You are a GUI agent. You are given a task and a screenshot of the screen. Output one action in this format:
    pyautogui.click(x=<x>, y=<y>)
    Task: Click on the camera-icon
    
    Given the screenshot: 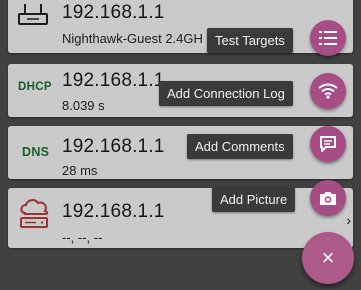 What is the action you would take?
    pyautogui.click(x=328, y=198)
    